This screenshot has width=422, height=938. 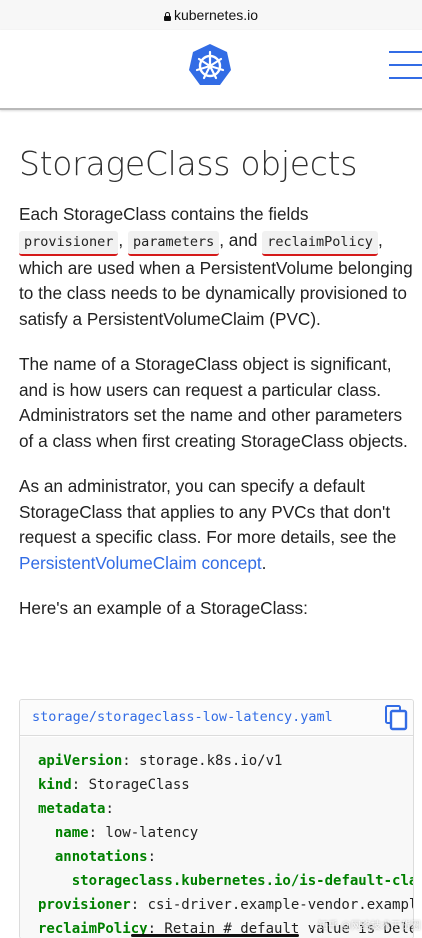 I want to click on code-parameters: parameters, so click(x=173, y=243).